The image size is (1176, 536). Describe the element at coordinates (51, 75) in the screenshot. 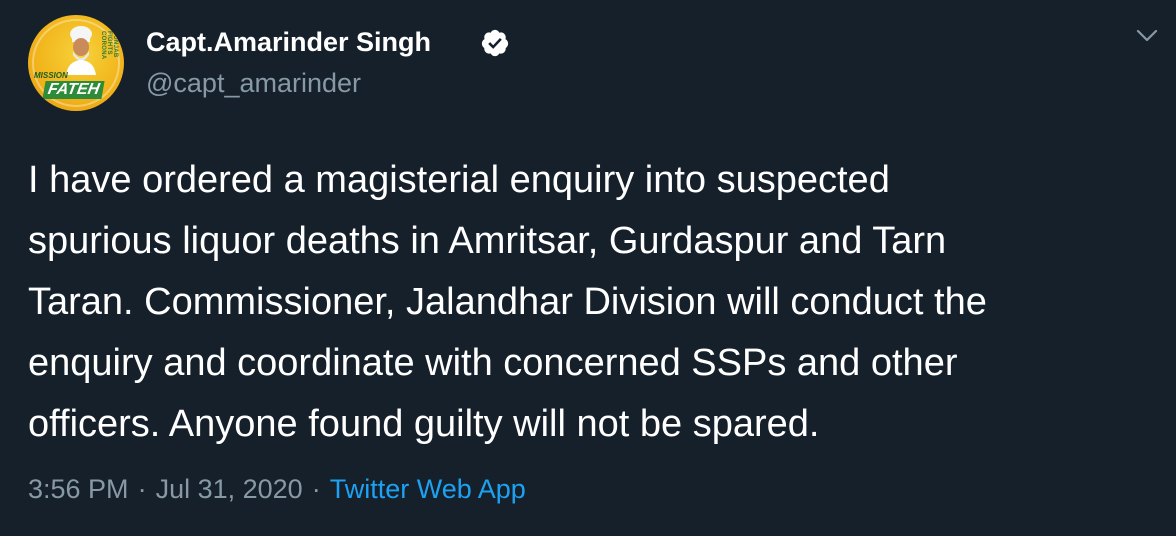

I see `avatar-mission-text: MISSION` at that location.